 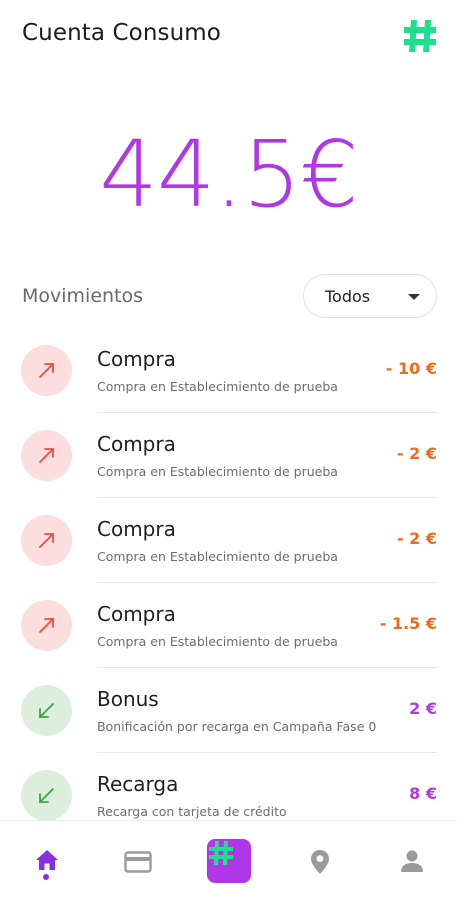 I want to click on balance-amount: 44.5€, so click(x=228, y=174).